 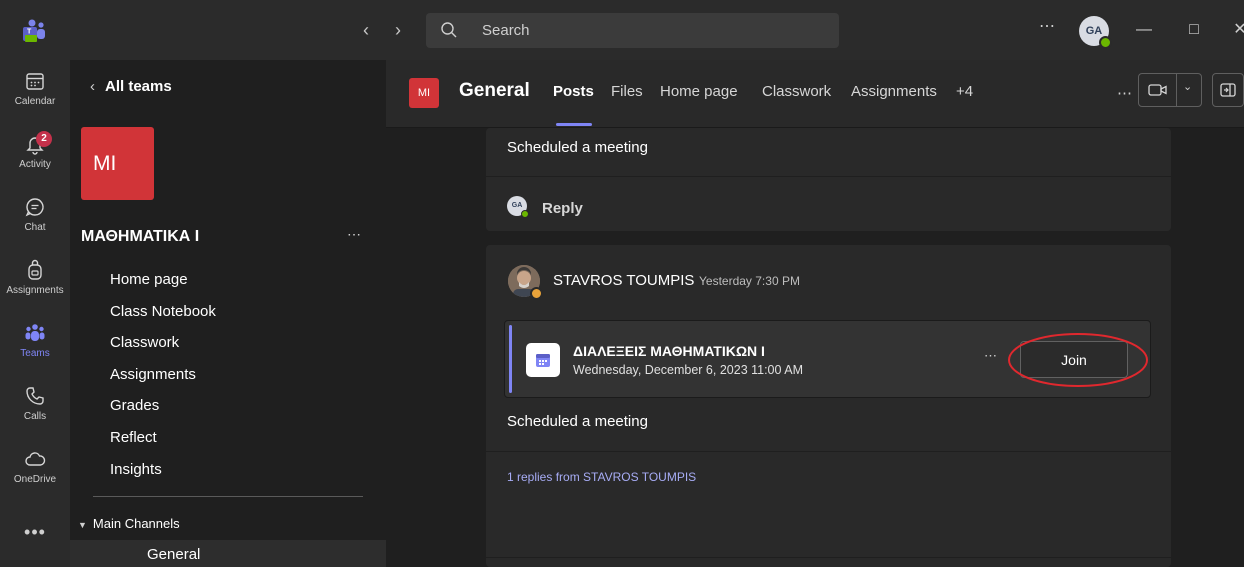 What do you see at coordinates (92, 86) in the screenshot?
I see `chevron-left-icon: ‹` at bounding box center [92, 86].